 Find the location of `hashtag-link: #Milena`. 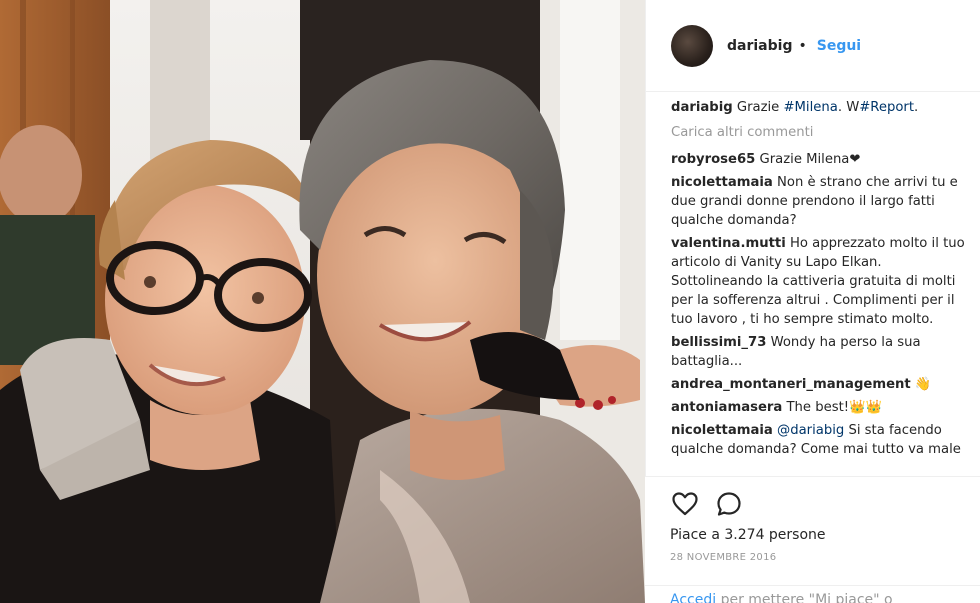

hashtag-link: #Milena is located at coordinates (811, 107).